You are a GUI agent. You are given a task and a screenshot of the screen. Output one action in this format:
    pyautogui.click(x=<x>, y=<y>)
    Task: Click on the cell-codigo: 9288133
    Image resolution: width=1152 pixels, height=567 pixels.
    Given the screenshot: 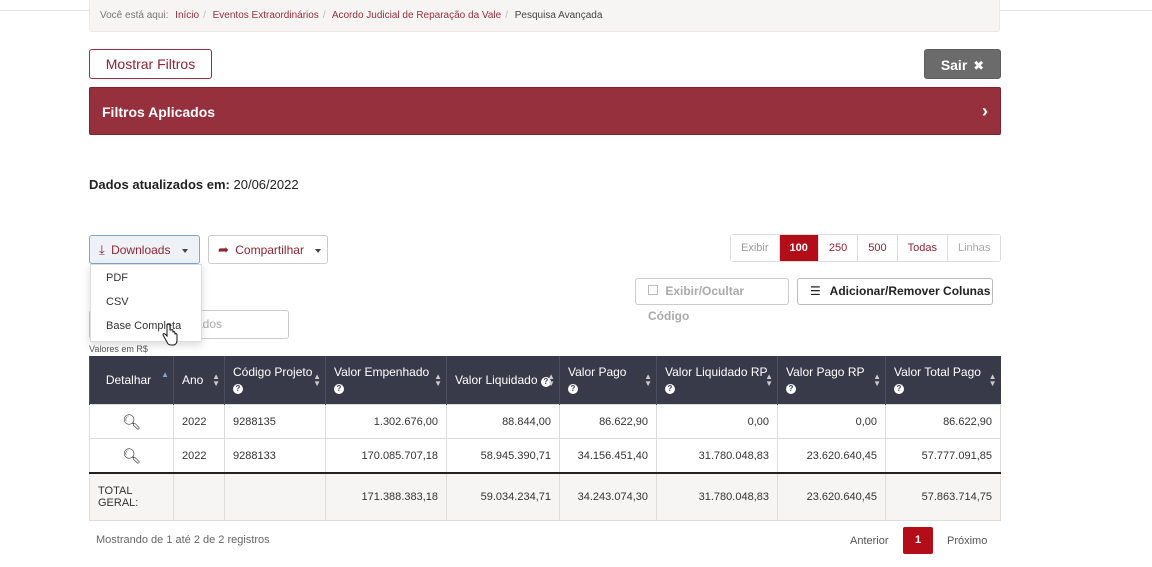 What is the action you would take?
    pyautogui.click(x=275, y=456)
    